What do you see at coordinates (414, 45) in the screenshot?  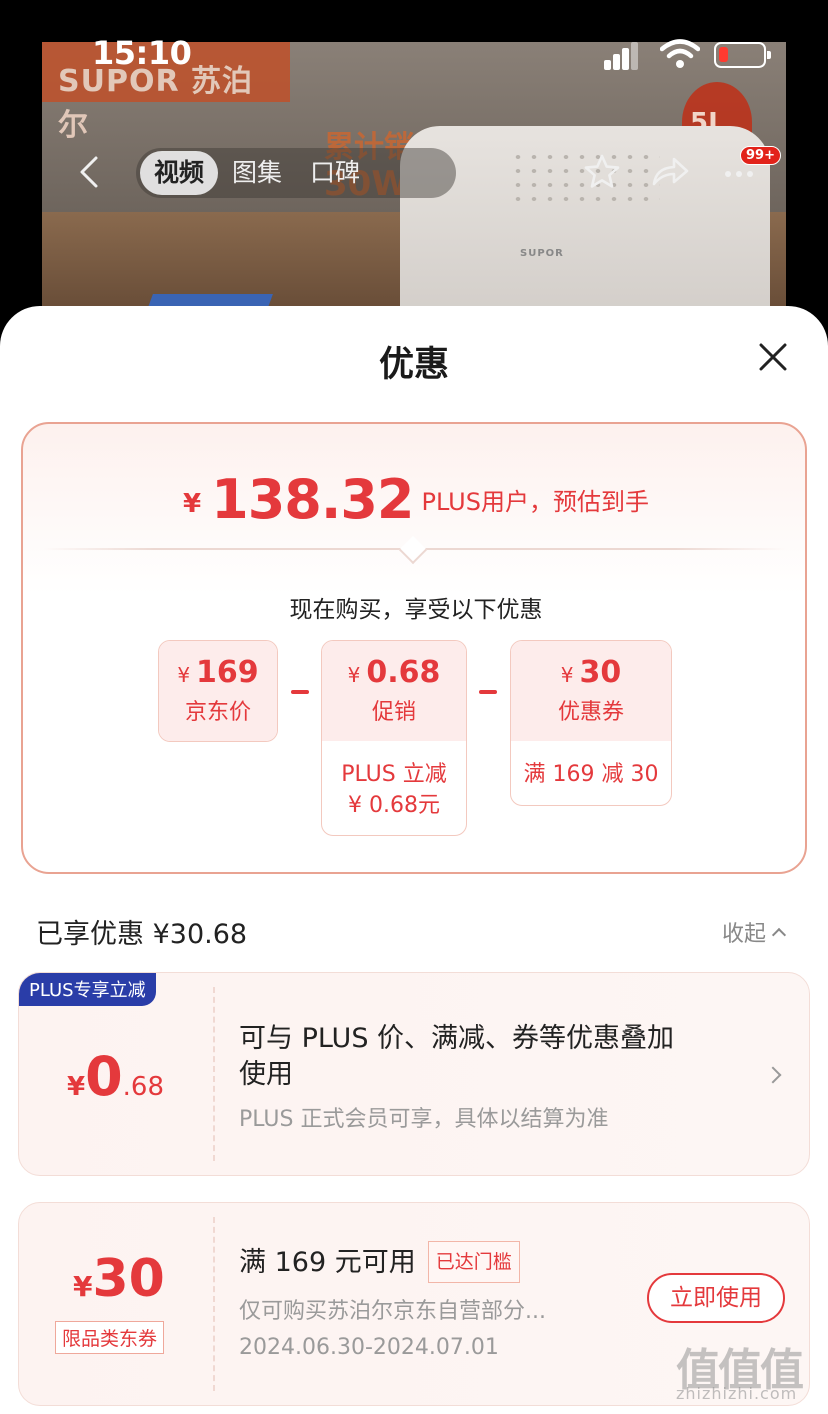 I see `status-bar: 15:10` at bounding box center [414, 45].